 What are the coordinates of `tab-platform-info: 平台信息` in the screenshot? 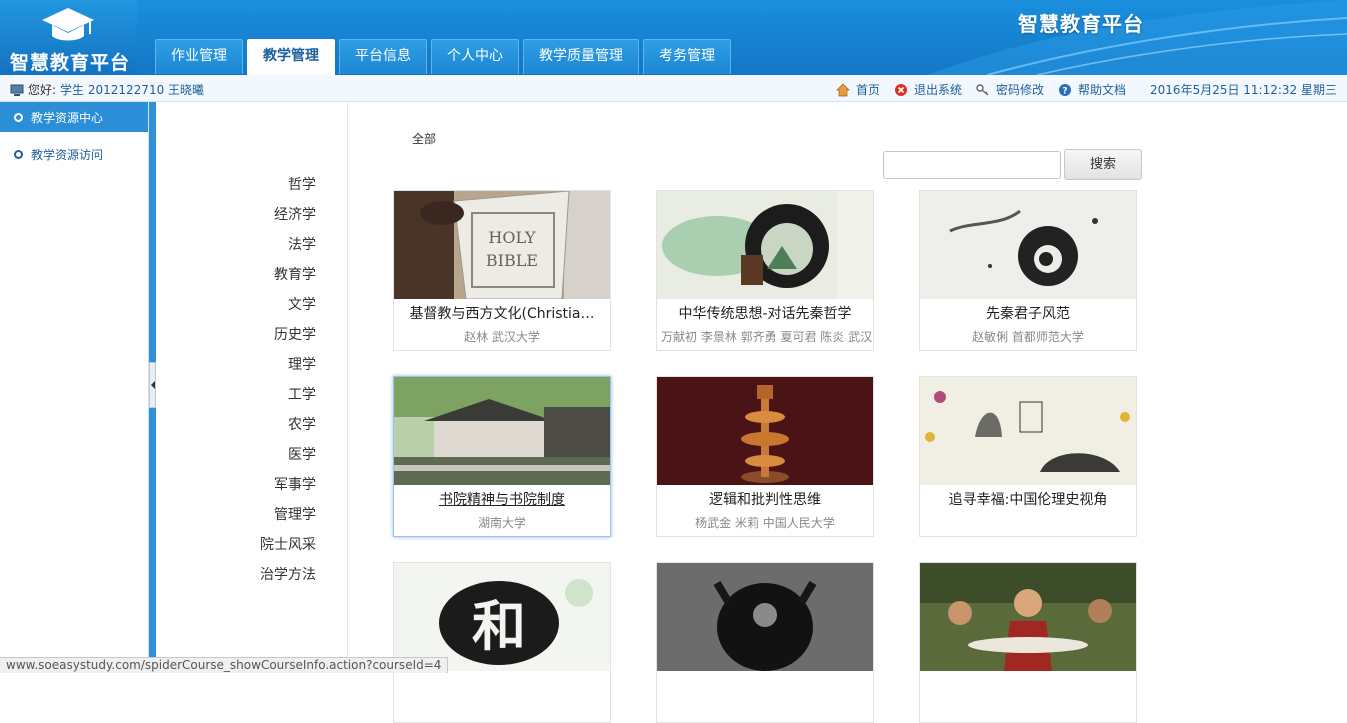 It's located at (383, 56).